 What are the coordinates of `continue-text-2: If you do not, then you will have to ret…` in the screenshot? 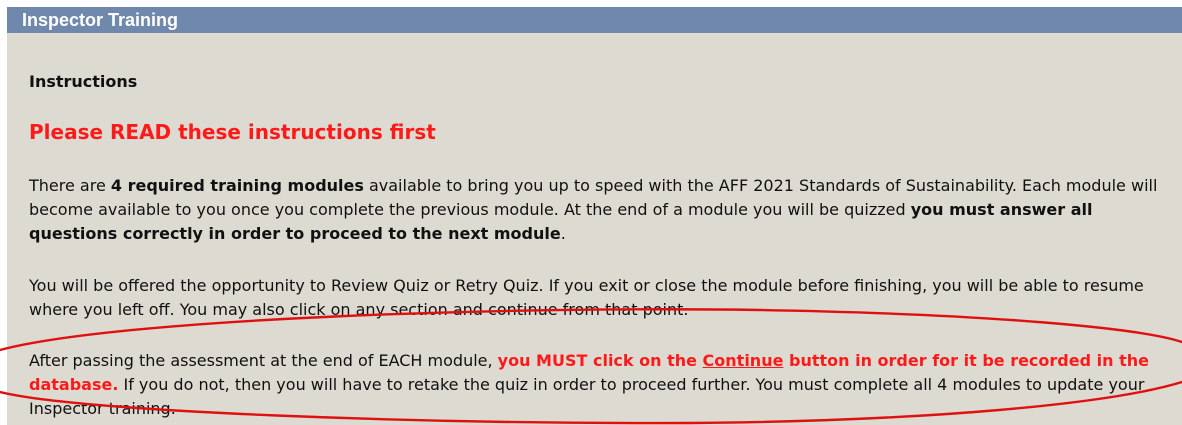 It's located at (587, 396).